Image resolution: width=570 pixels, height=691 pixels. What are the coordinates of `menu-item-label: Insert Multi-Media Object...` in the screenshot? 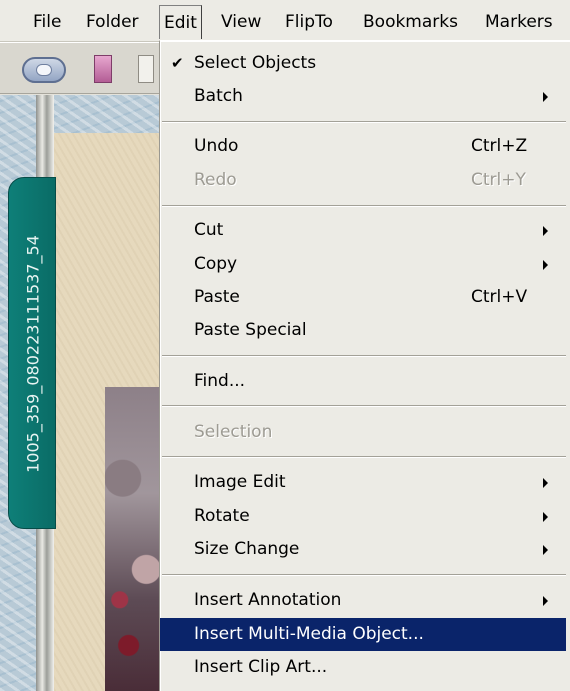 It's located at (309, 634).